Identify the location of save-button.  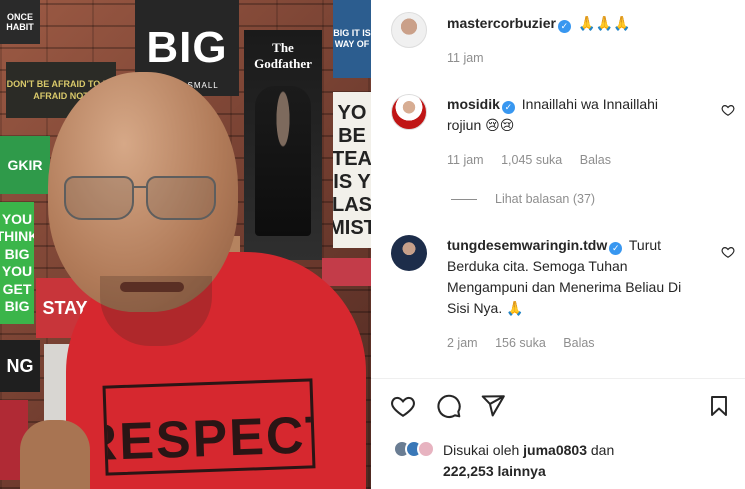
(719, 406).